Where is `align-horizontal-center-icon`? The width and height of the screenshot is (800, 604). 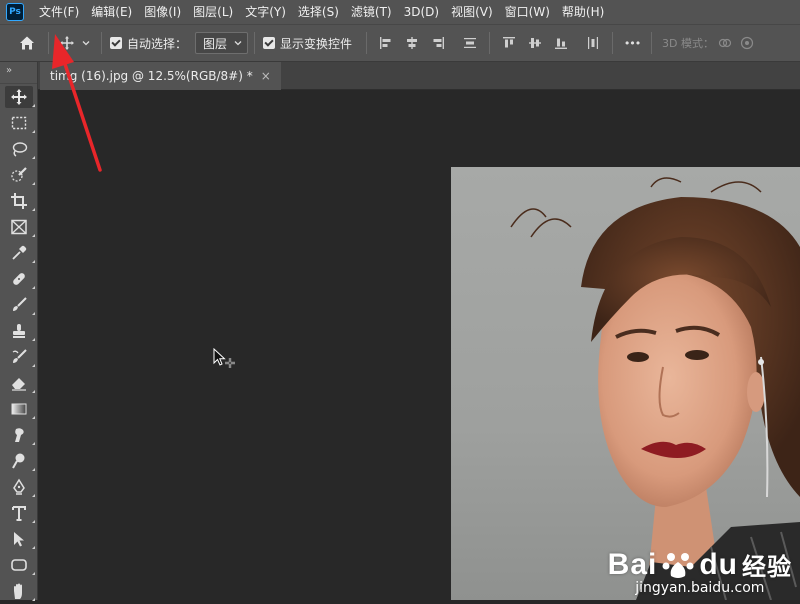 align-horizontal-center-icon is located at coordinates (412, 43).